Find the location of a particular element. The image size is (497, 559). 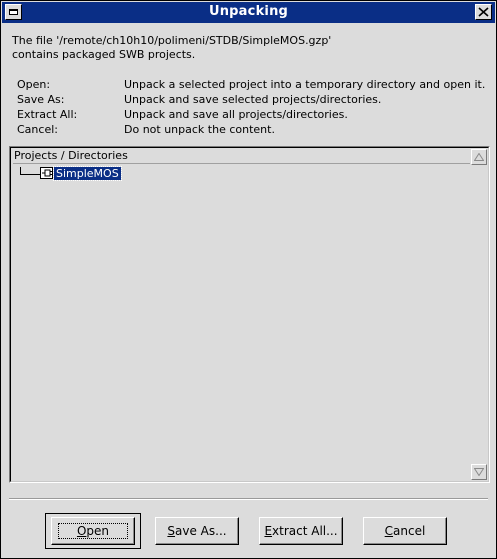

vertical-scrollbar is located at coordinates (479, 314).